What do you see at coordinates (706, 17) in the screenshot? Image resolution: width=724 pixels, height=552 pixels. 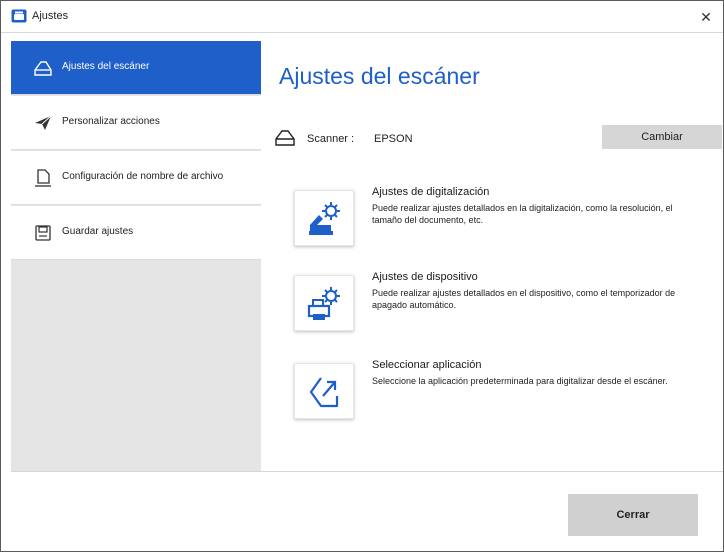 I see `close-icon: ✕` at bounding box center [706, 17].